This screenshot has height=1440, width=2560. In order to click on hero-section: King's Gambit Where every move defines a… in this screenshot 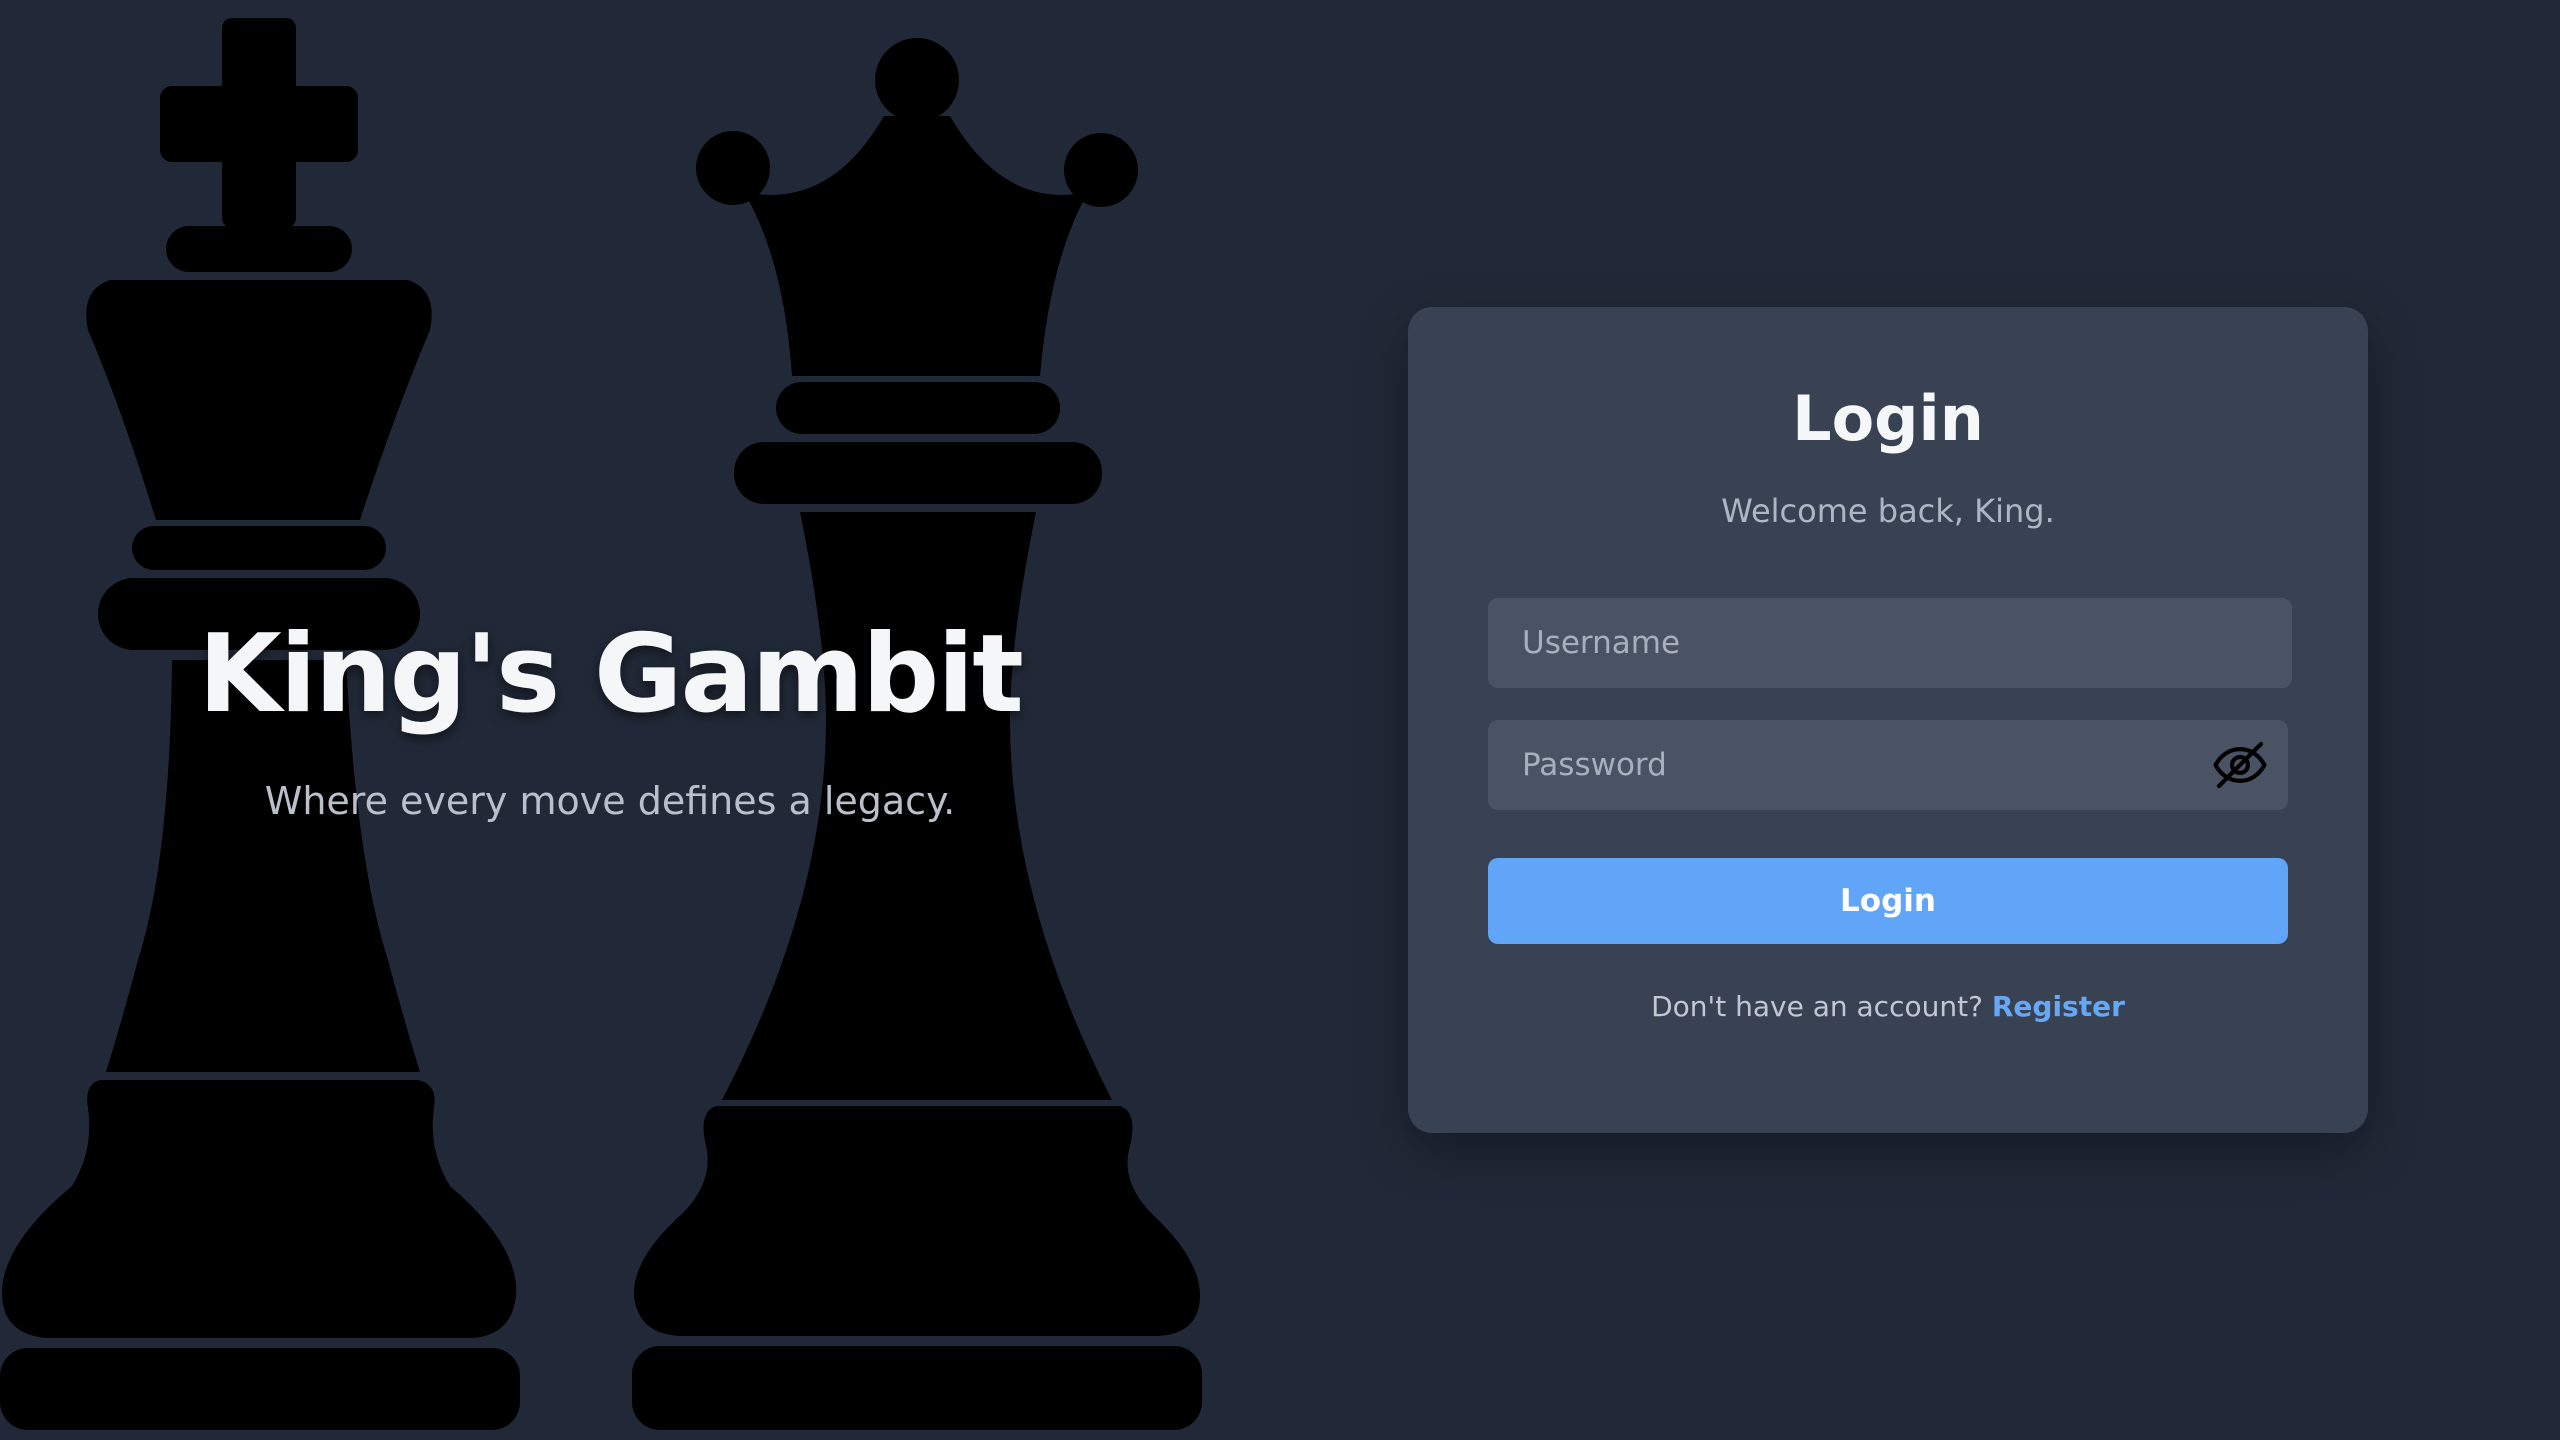, I will do `click(610, 713)`.